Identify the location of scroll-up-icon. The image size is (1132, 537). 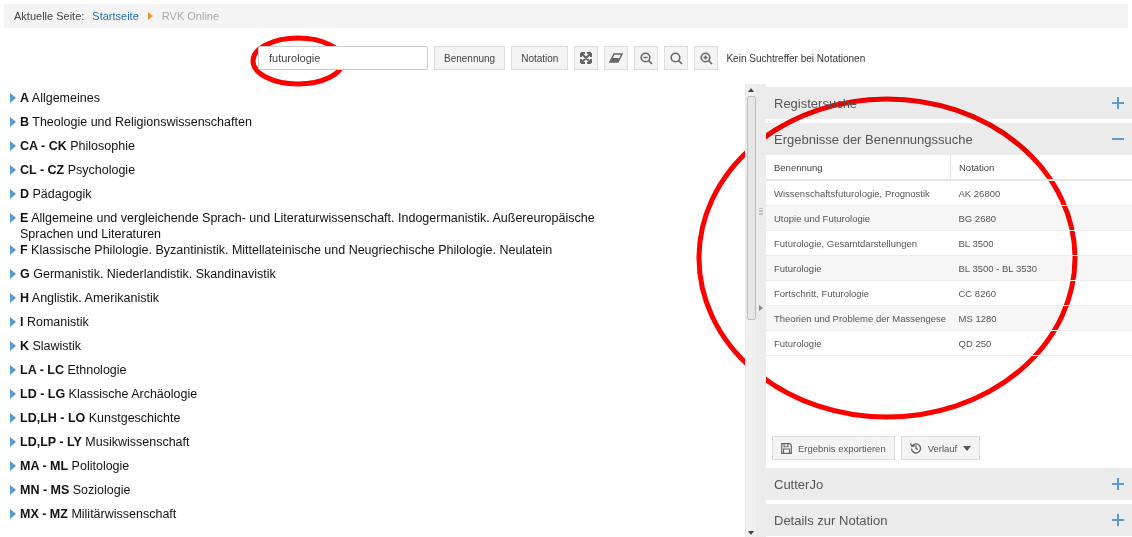
(751, 90).